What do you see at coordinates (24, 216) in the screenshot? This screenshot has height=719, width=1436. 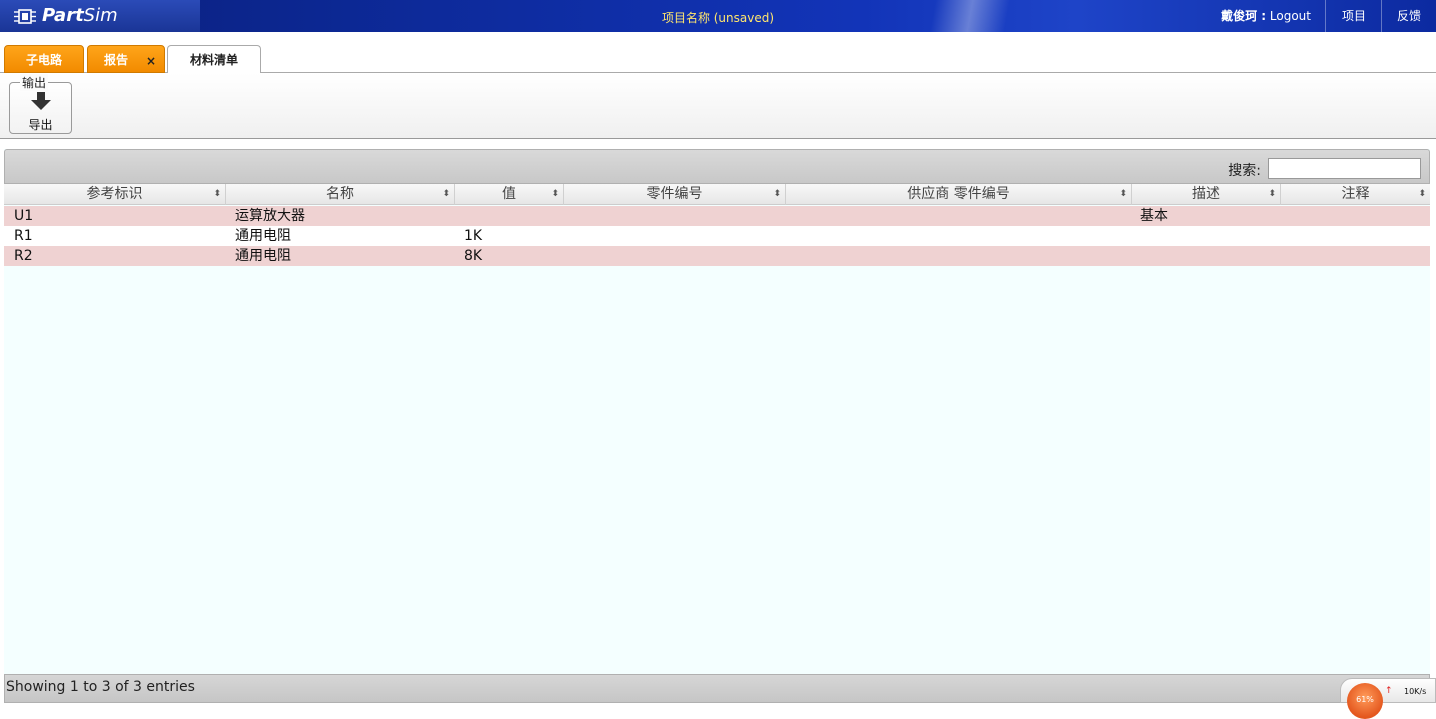 I see `cell-refdes: U1` at bounding box center [24, 216].